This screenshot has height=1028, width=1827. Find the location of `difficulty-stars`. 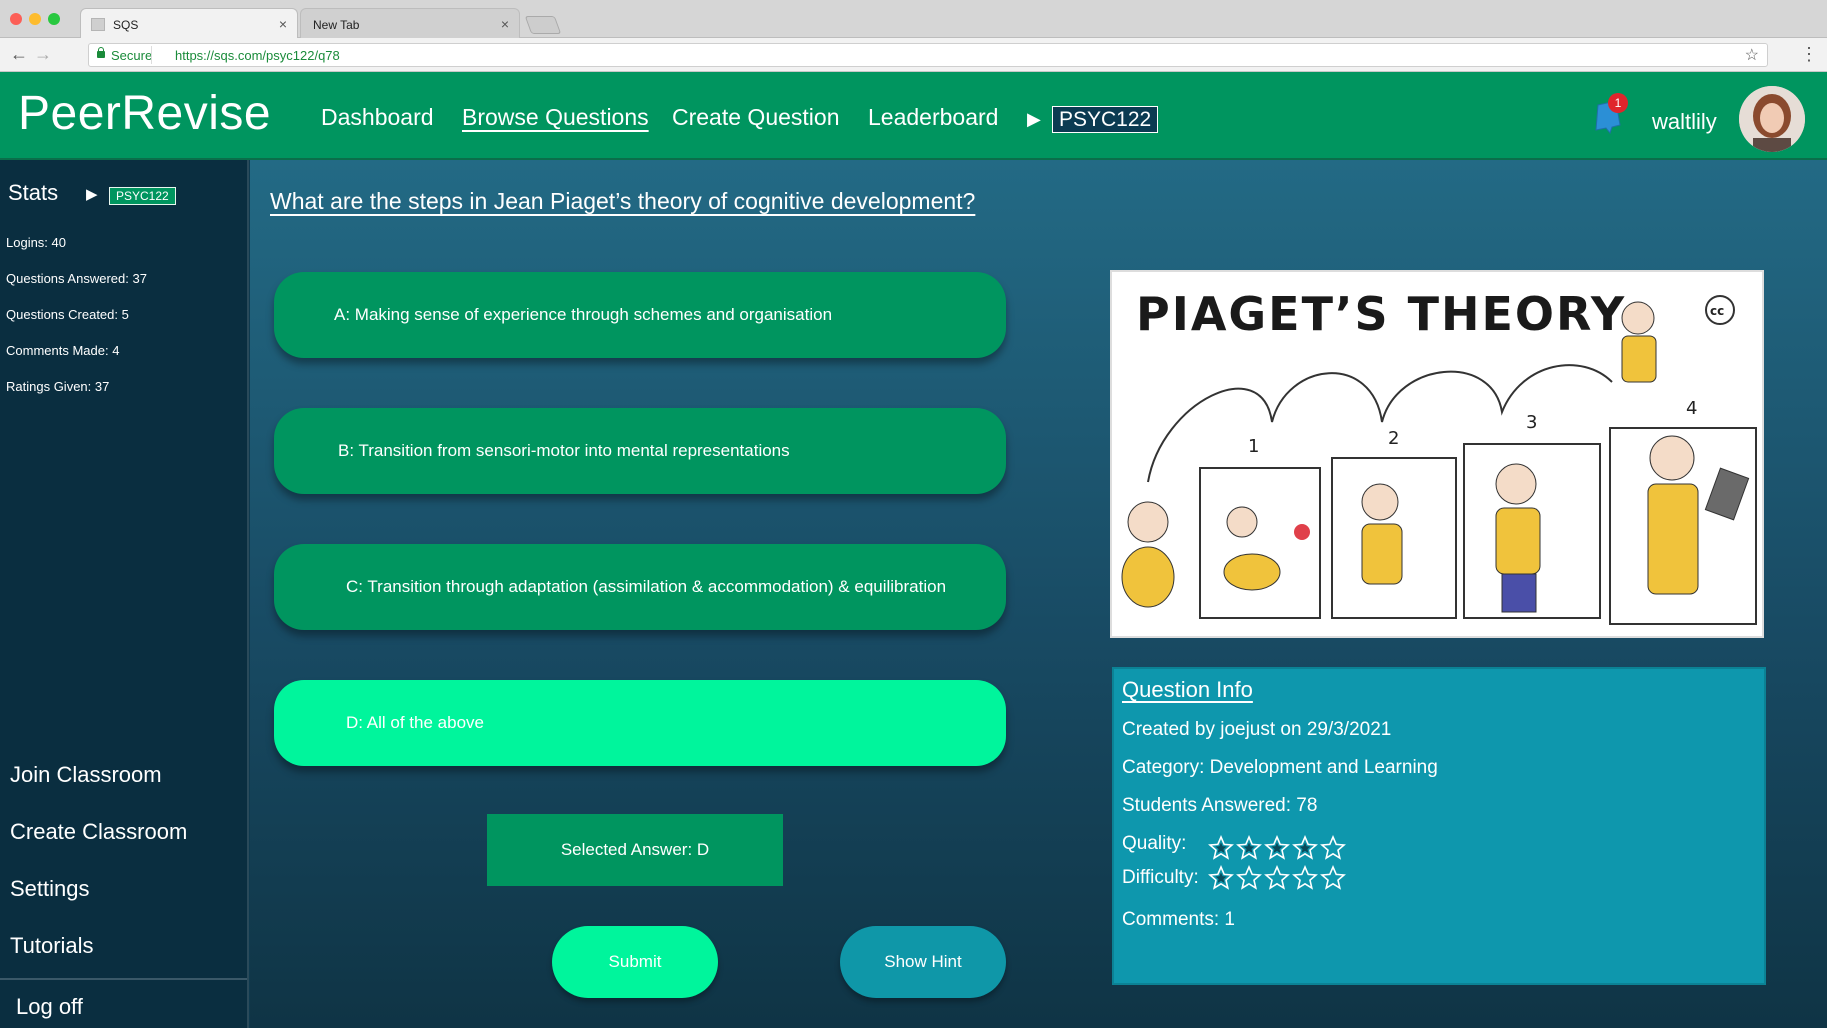

difficulty-stars is located at coordinates (1277, 878).